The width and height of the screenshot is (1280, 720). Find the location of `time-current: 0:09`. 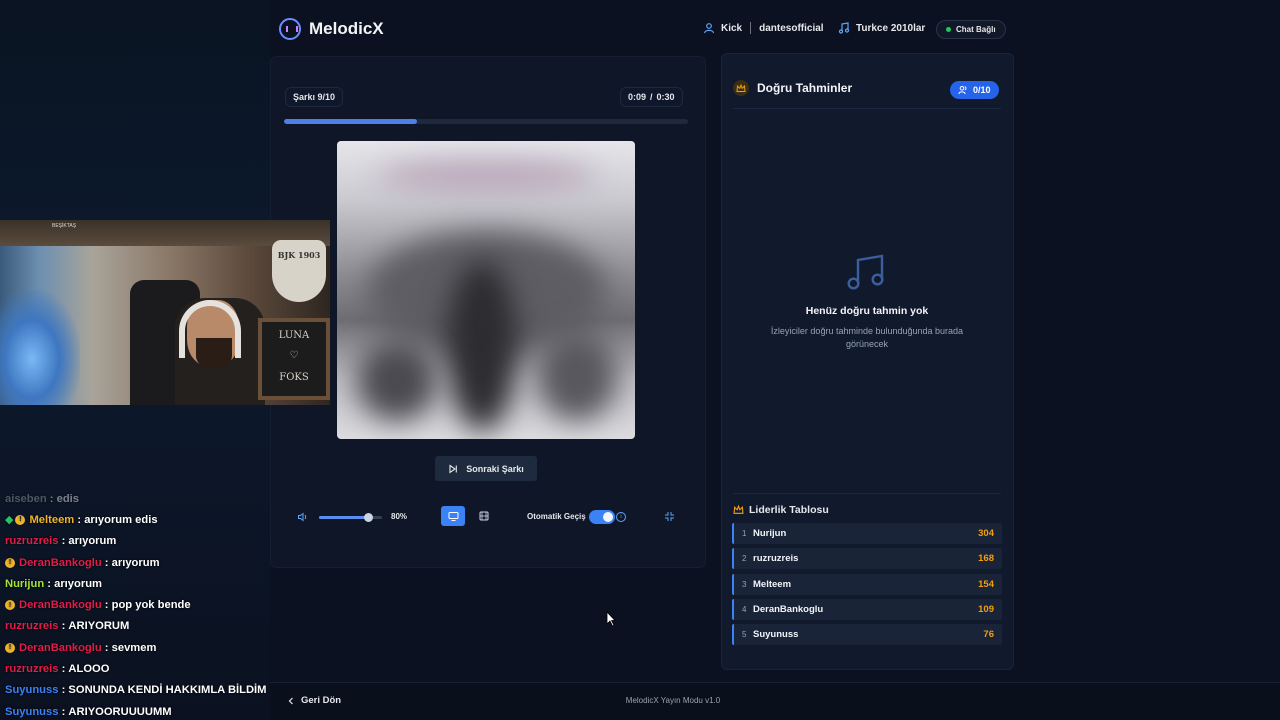

time-current: 0:09 is located at coordinates (637, 97).